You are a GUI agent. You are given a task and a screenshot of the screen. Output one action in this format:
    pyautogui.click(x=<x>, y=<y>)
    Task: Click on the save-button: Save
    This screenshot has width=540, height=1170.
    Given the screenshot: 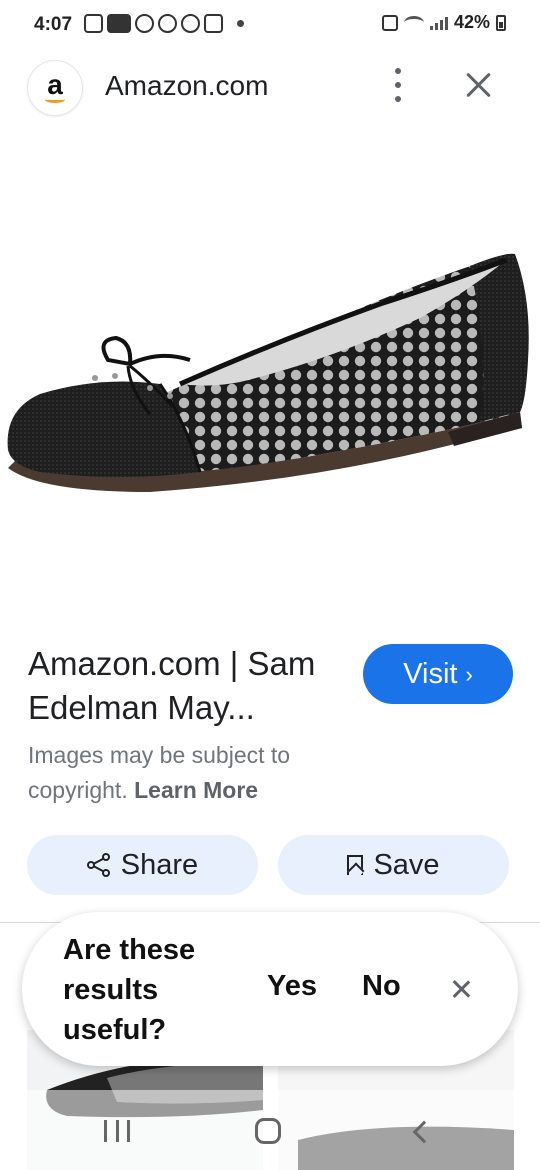 What is the action you would take?
    pyautogui.click(x=393, y=865)
    